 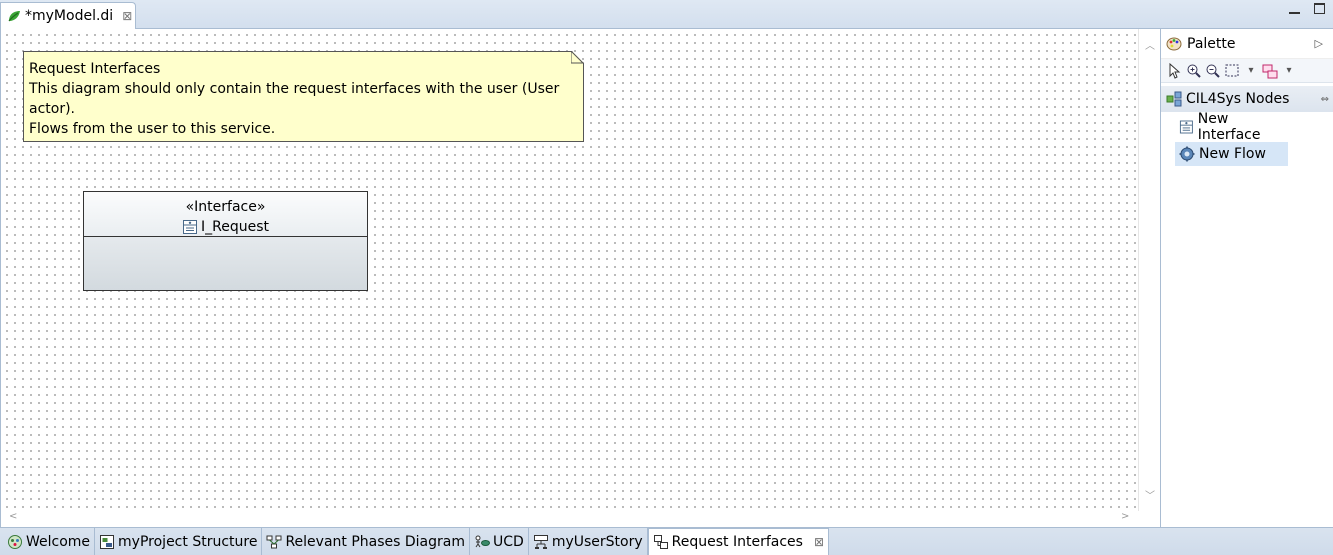 What do you see at coordinates (1150, 494) in the screenshot?
I see `scroll-down-icon: ﹀` at bounding box center [1150, 494].